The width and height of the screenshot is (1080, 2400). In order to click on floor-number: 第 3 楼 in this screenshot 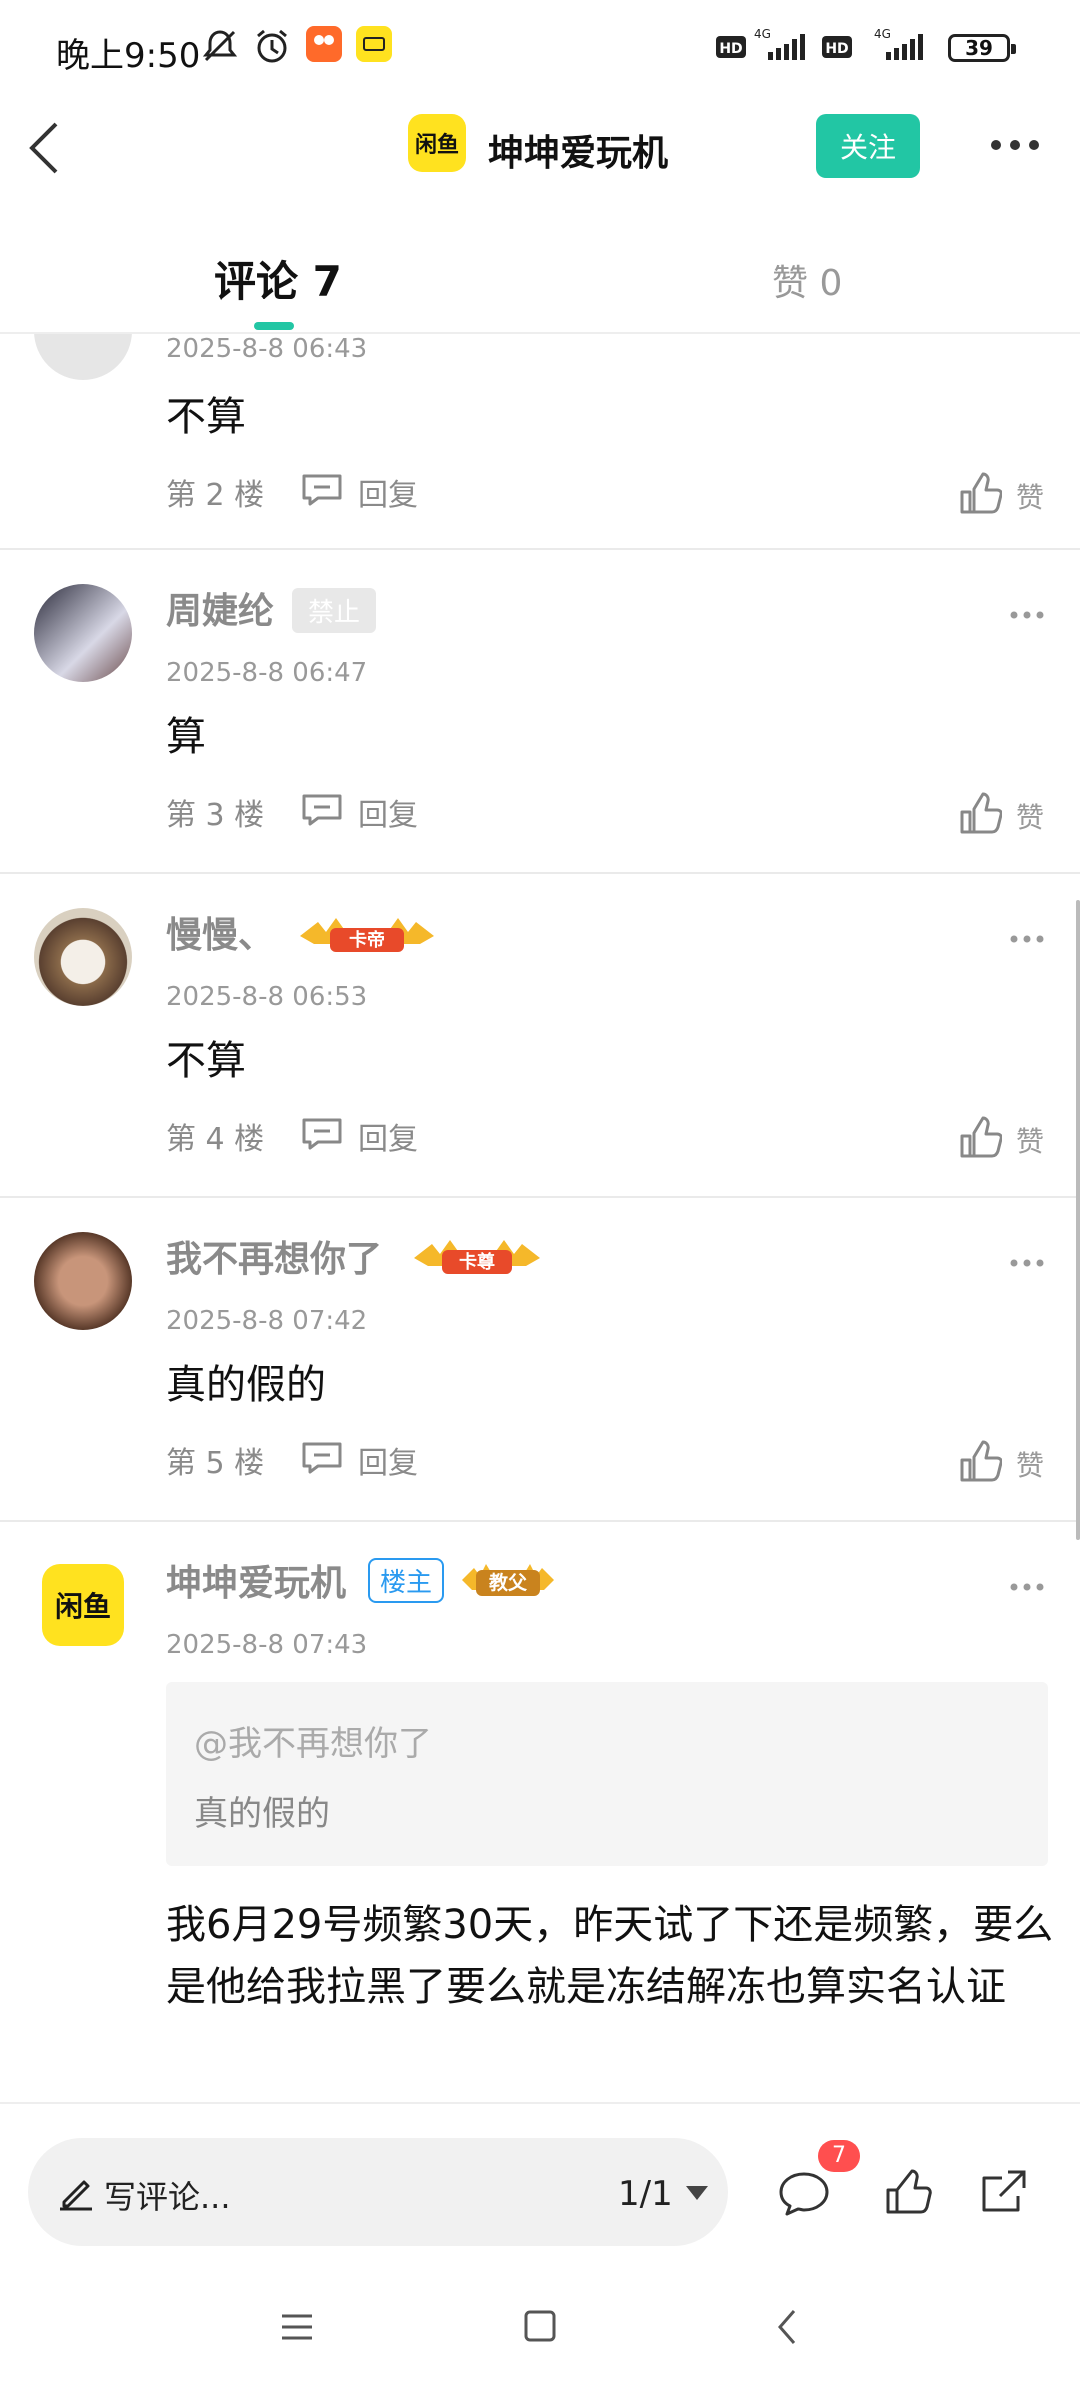, I will do `click(215, 815)`.